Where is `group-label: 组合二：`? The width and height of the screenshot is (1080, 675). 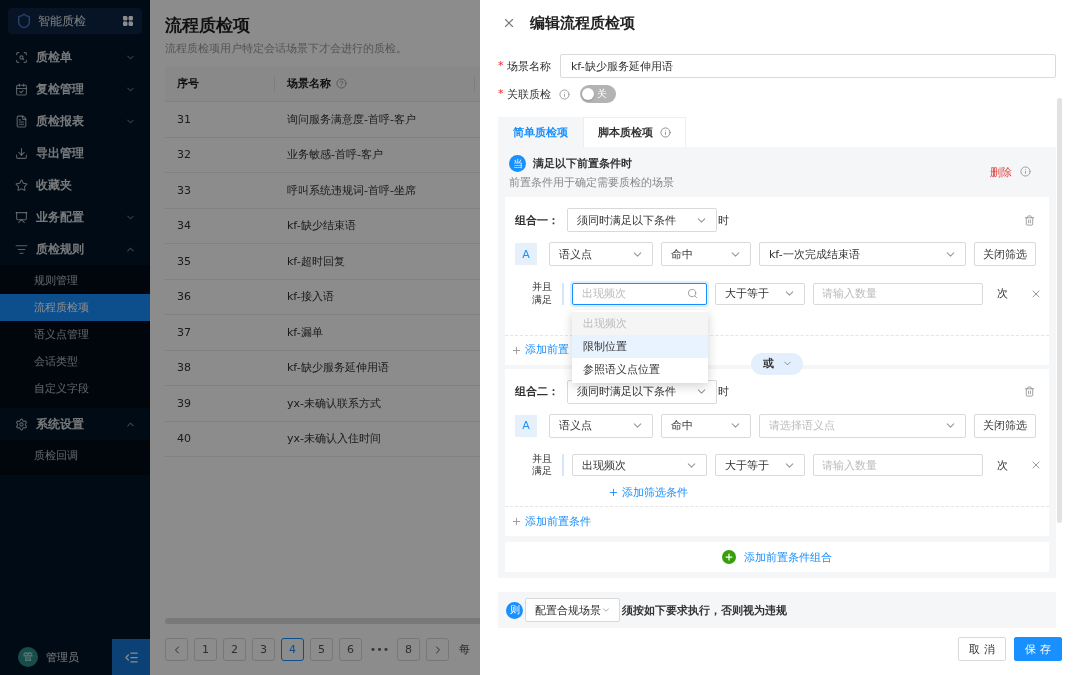
group-label: 组合二： is located at coordinates (537, 392).